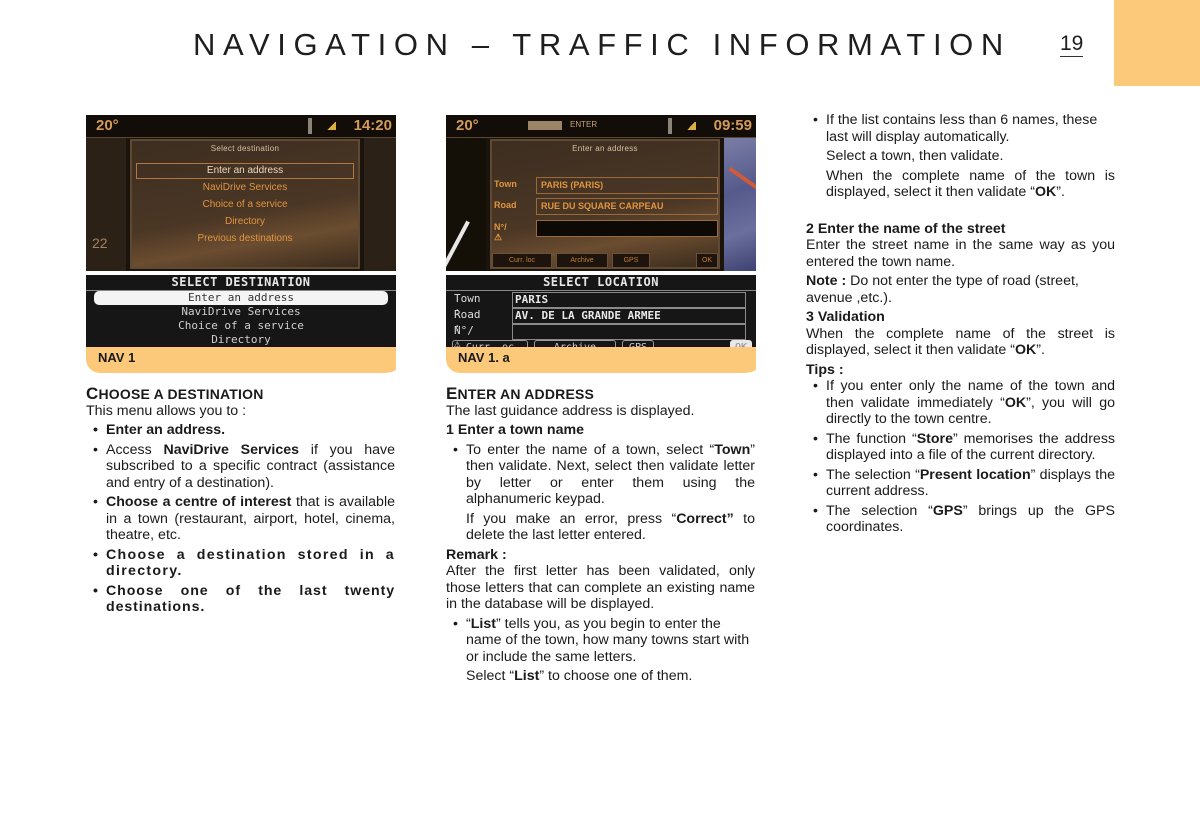 This screenshot has width=1200, height=828. I want to click on item-emphasis: Correct”, so click(705, 518).